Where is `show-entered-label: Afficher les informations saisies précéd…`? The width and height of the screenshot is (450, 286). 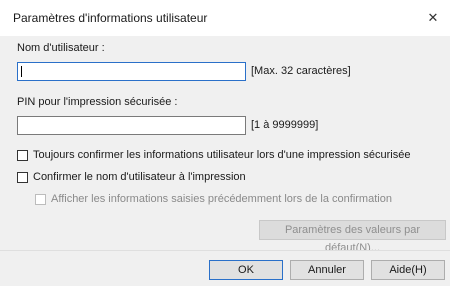
show-entered-label: Afficher les informations saisies précéd… is located at coordinates (221, 199).